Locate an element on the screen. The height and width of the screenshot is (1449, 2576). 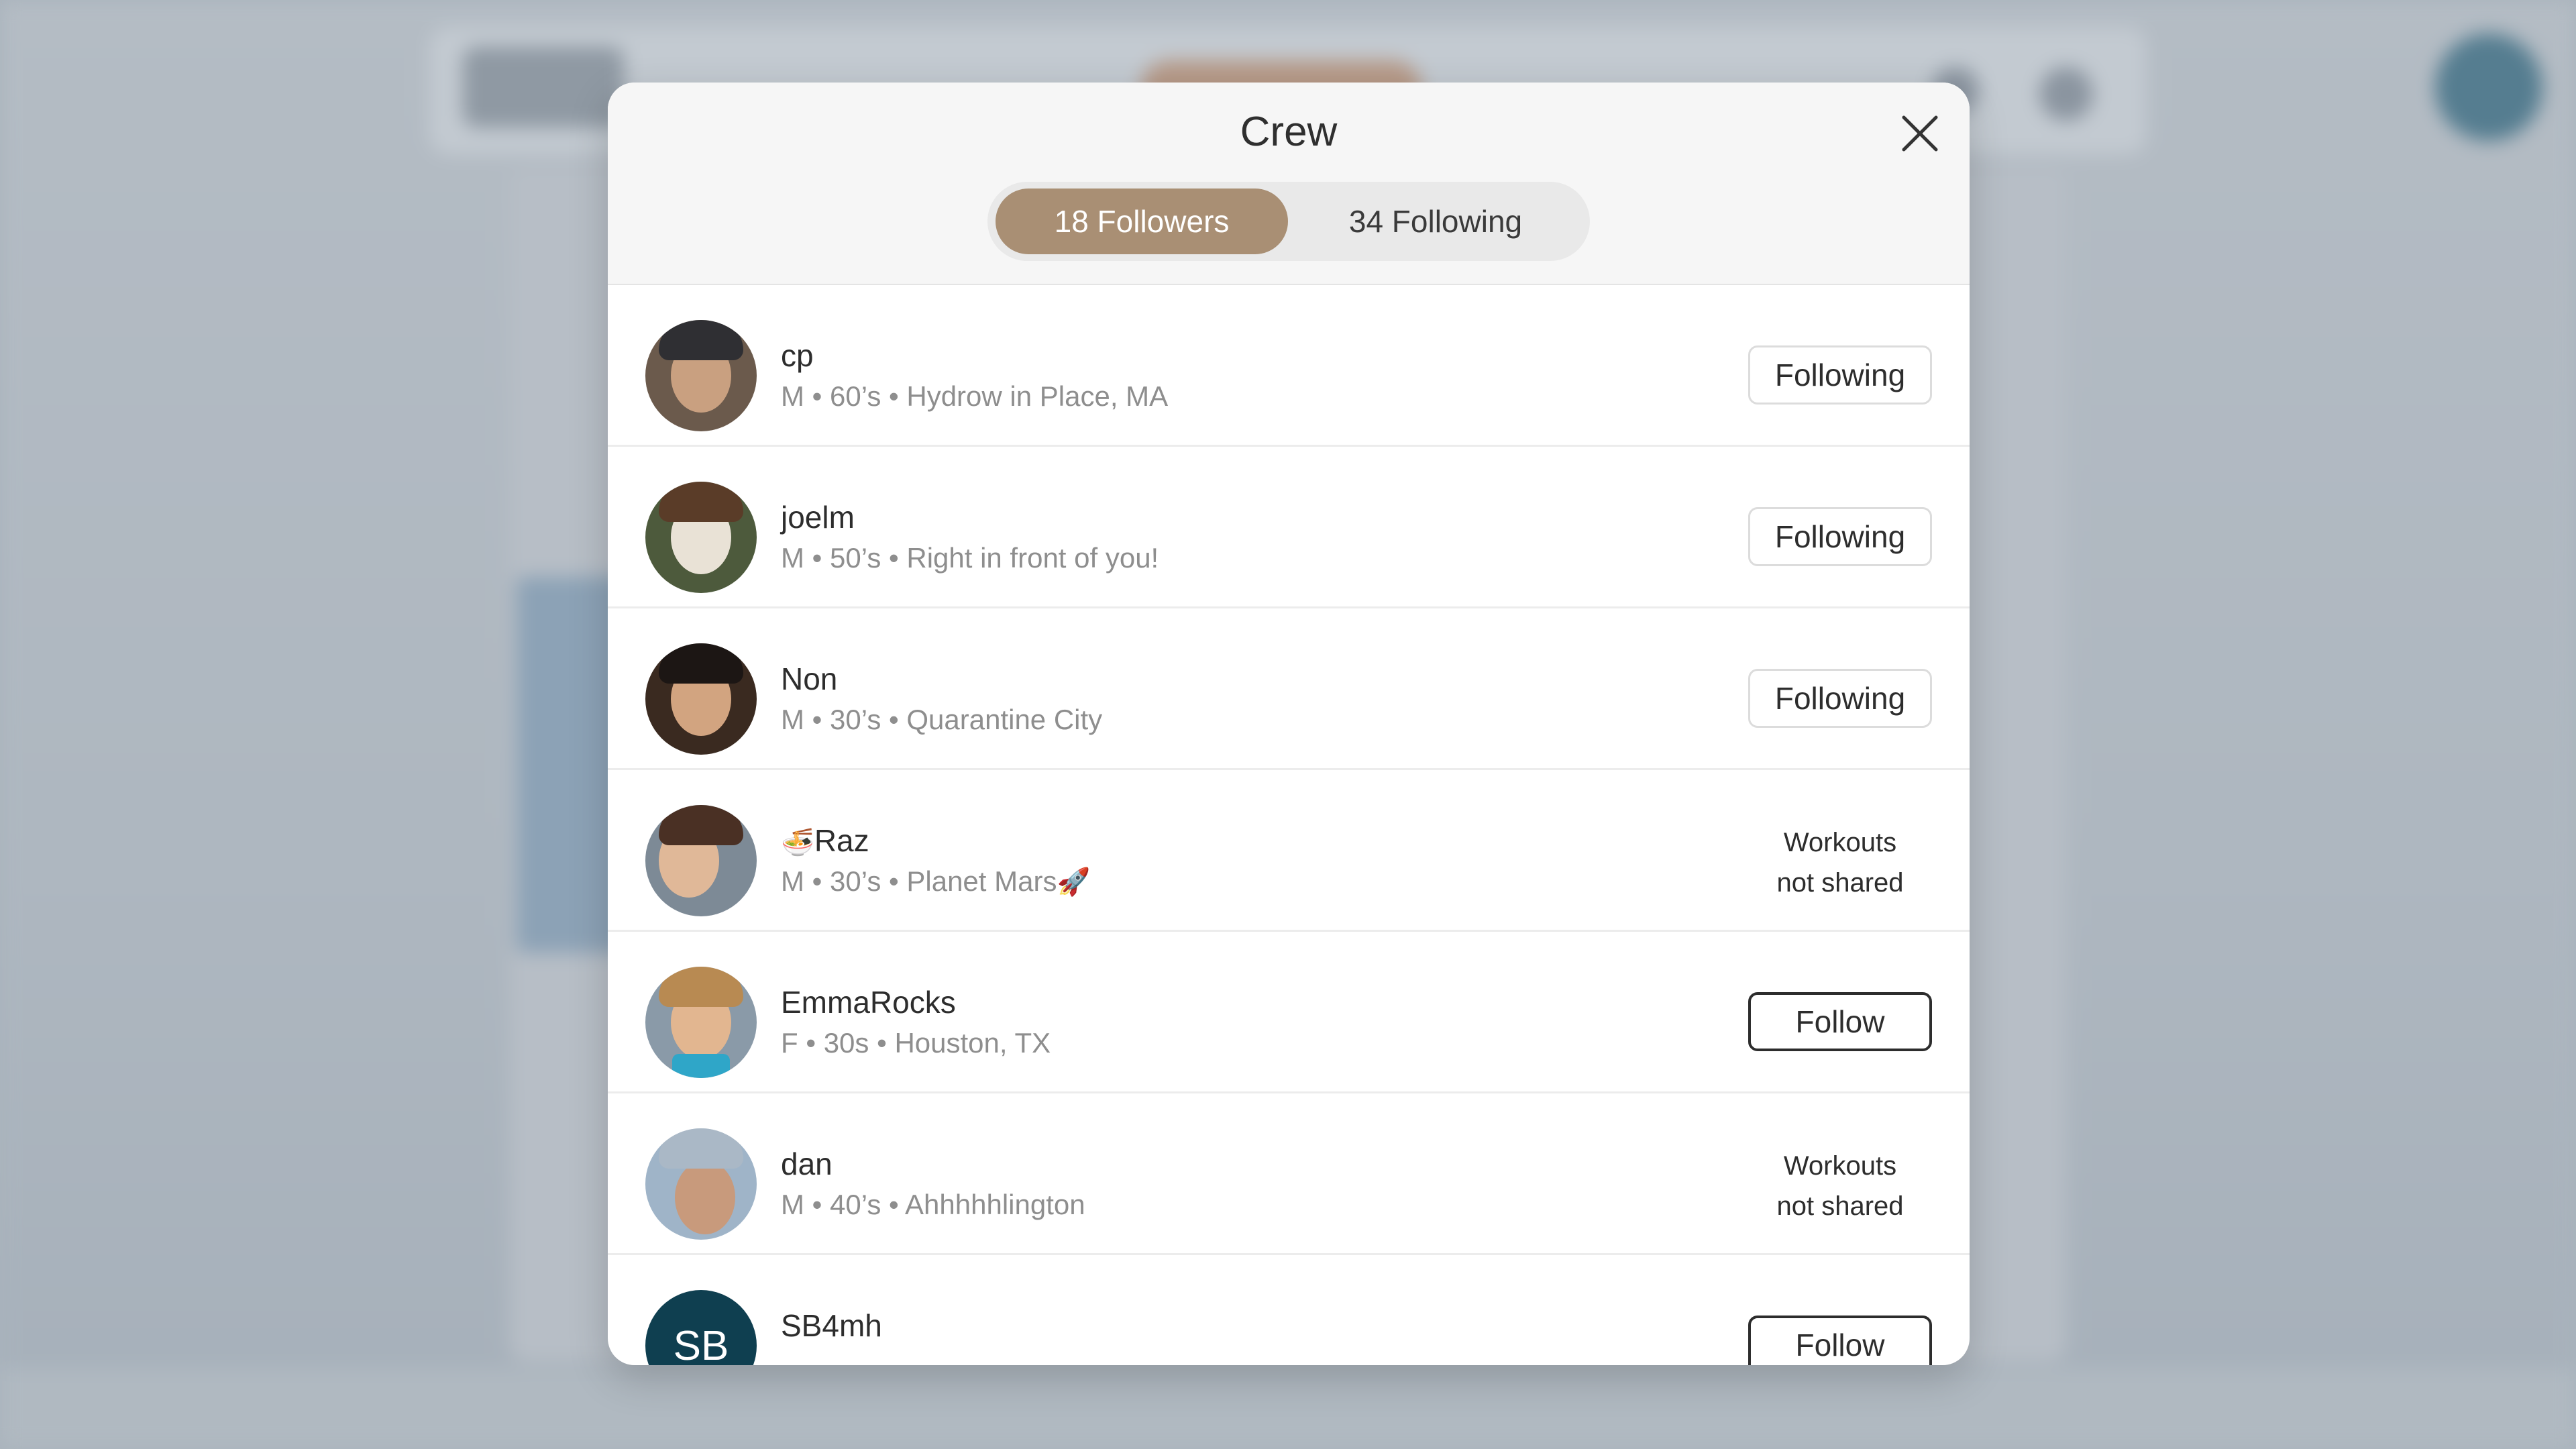
user-meta: M • 60’s • Hydrow in Place, MA is located at coordinates (975, 396).